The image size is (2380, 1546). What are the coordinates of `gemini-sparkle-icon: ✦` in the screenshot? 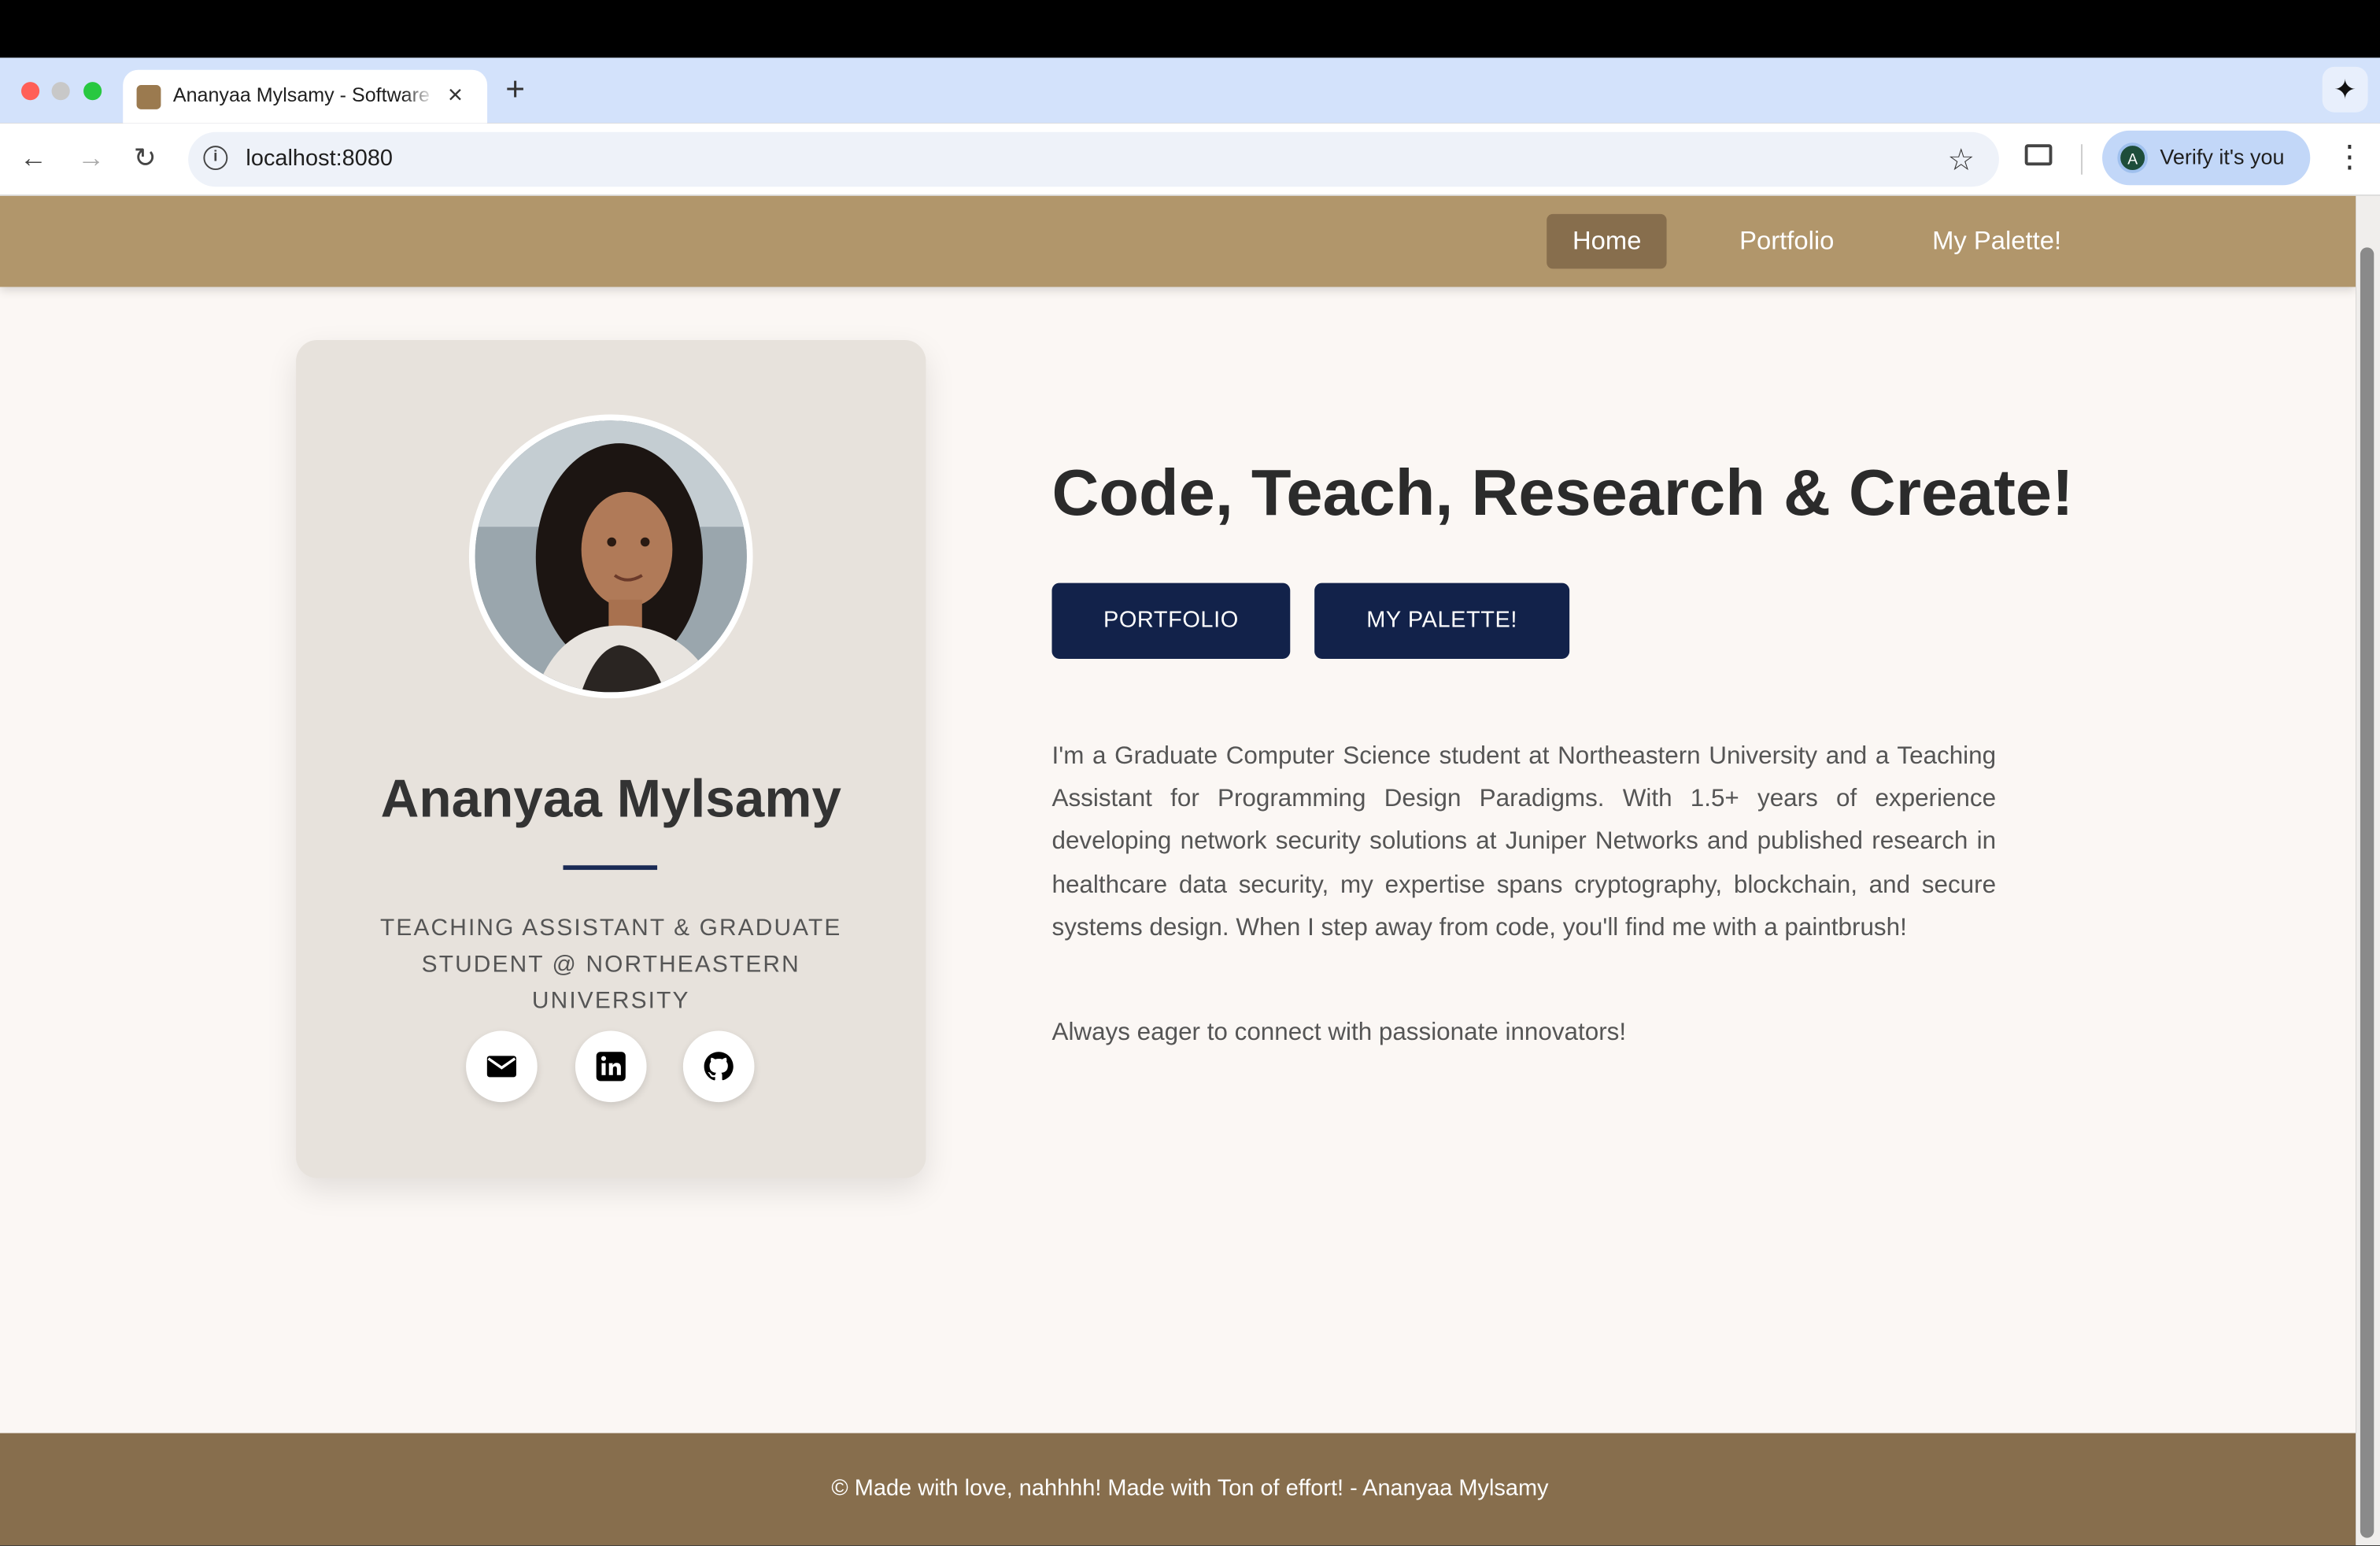 It's located at (2345, 89).